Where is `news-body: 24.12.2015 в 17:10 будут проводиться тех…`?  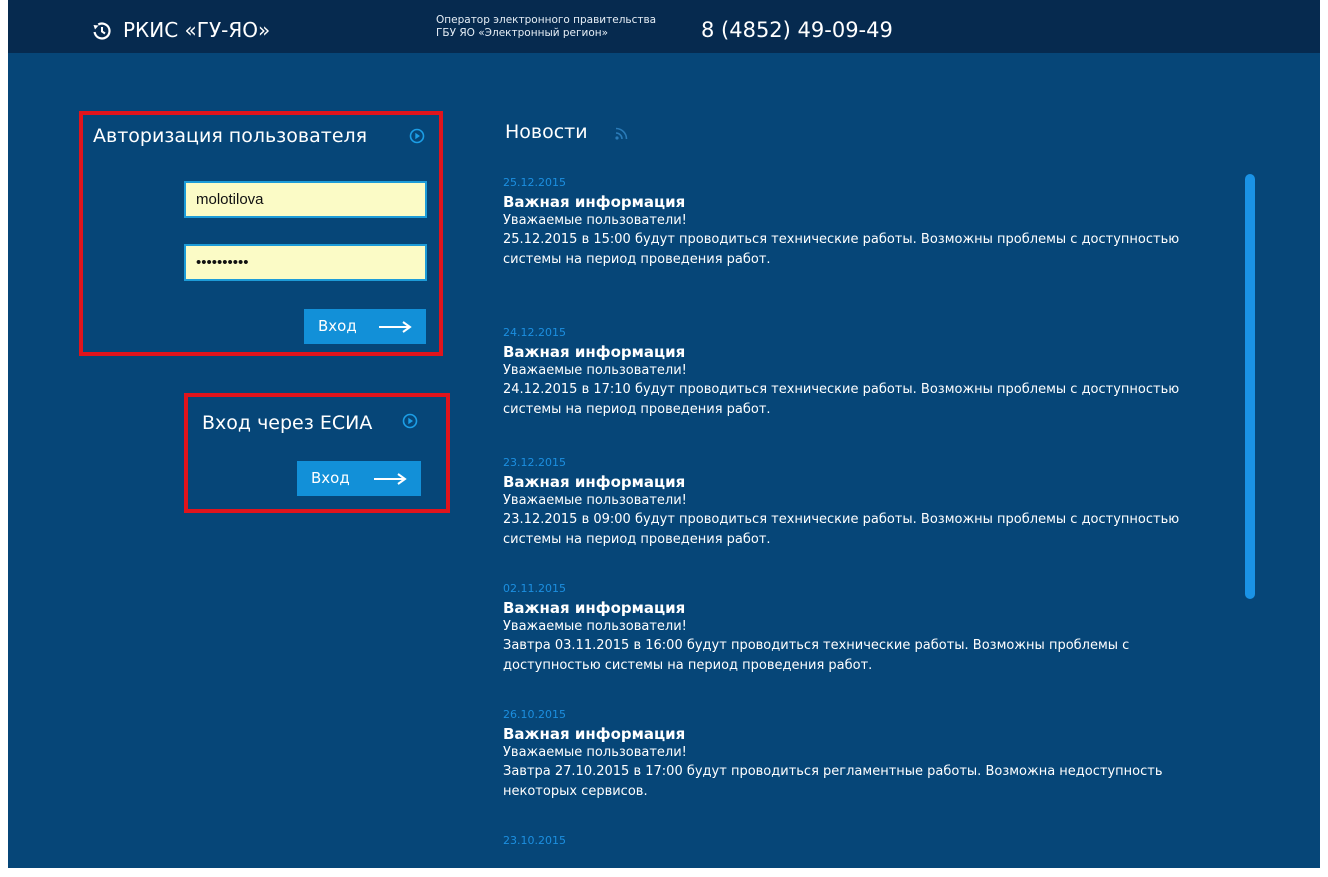 news-body: 24.12.2015 в 17:10 будут проводиться тех… is located at coordinates (841, 399).